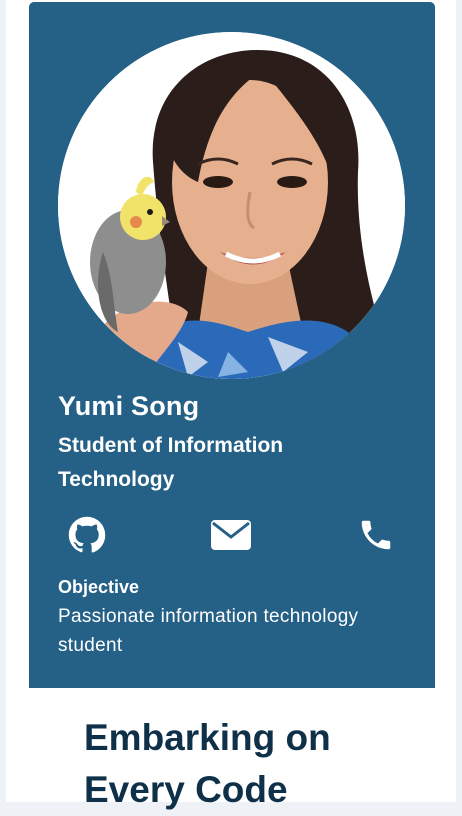  I want to click on profile-name: Yumi Song, so click(129, 406).